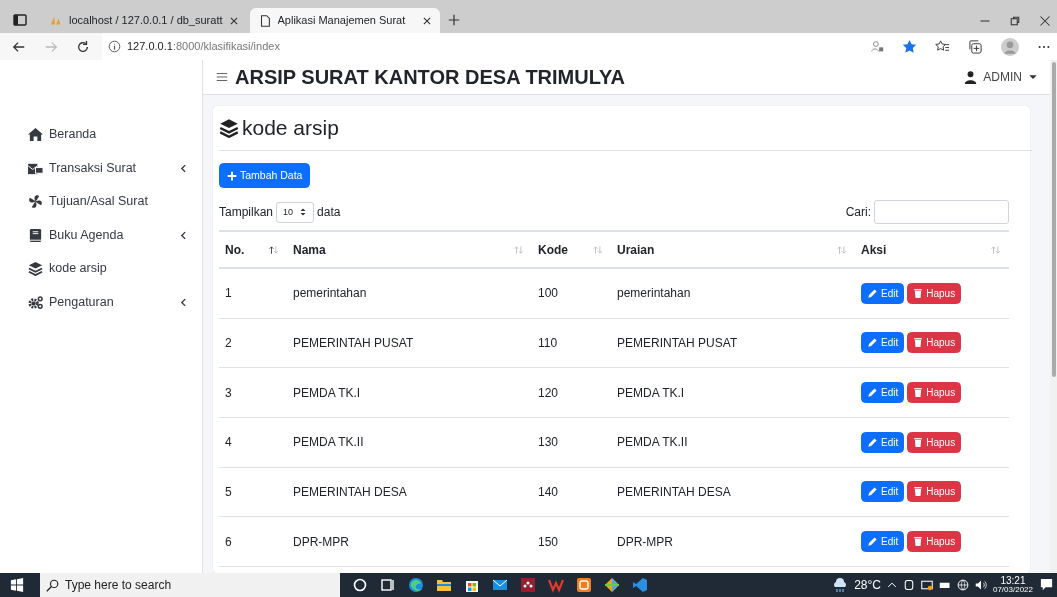  I want to click on cortana-icon, so click(360, 585).